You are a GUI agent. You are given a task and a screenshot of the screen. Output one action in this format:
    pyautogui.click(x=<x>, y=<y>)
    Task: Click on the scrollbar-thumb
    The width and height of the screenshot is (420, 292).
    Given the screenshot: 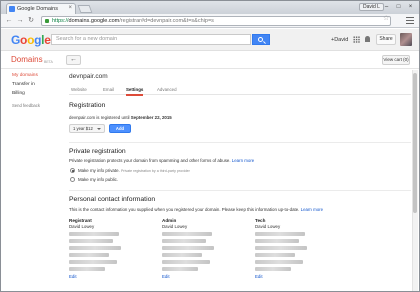 What is the action you would take?
    pyautogui.click(x=415, y=143)
    